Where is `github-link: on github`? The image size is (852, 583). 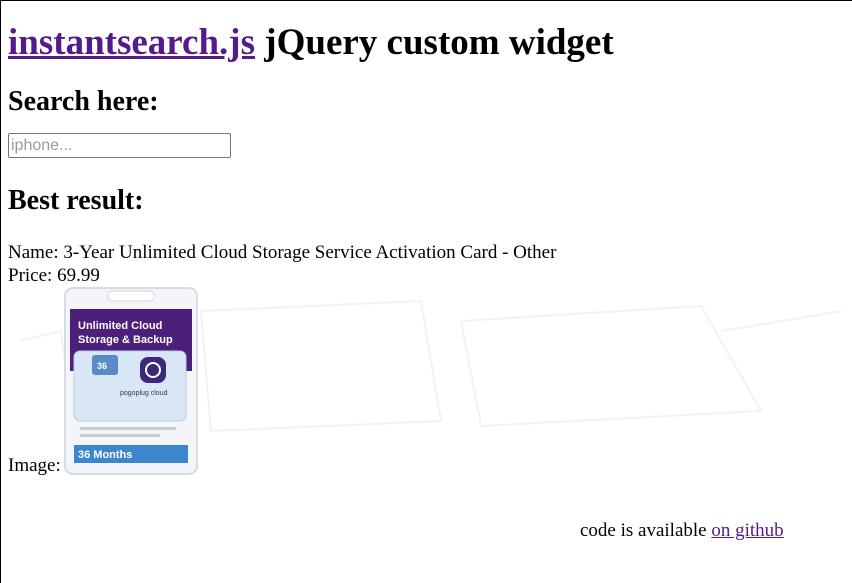 github-link: on github is located at coordinates (747, 530).